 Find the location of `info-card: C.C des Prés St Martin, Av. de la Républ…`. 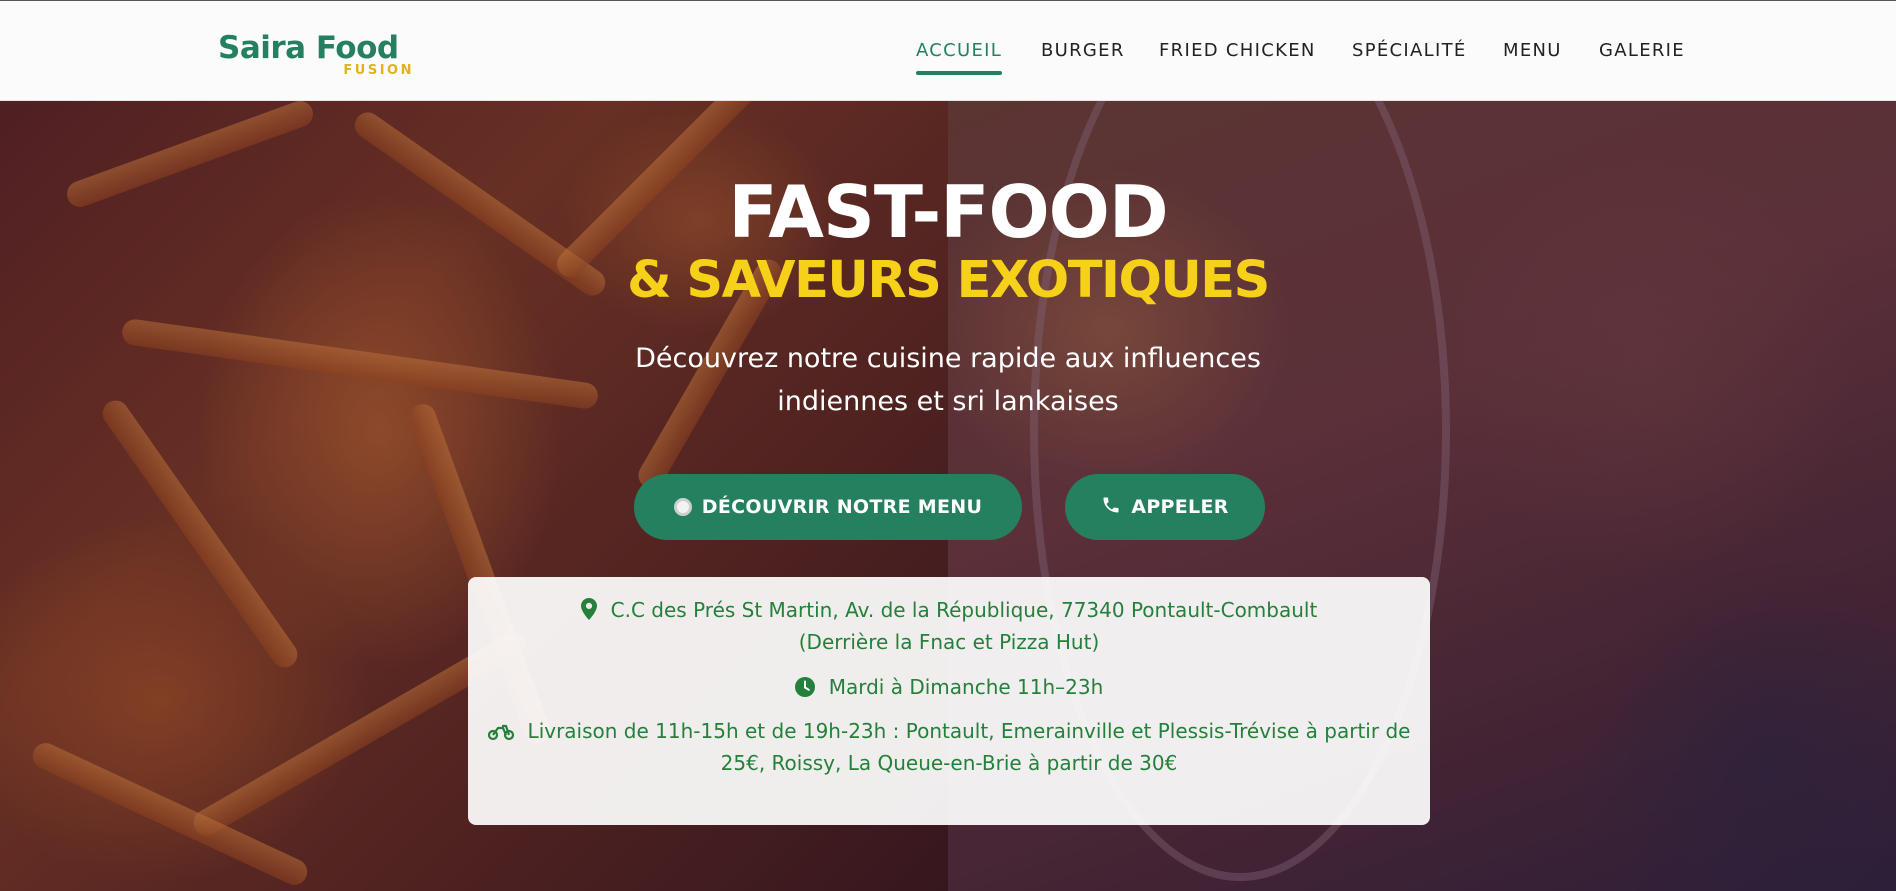

info-card: C.C des Prés St Martin, Av. de la Républ… is located at coordinates (949, 701).